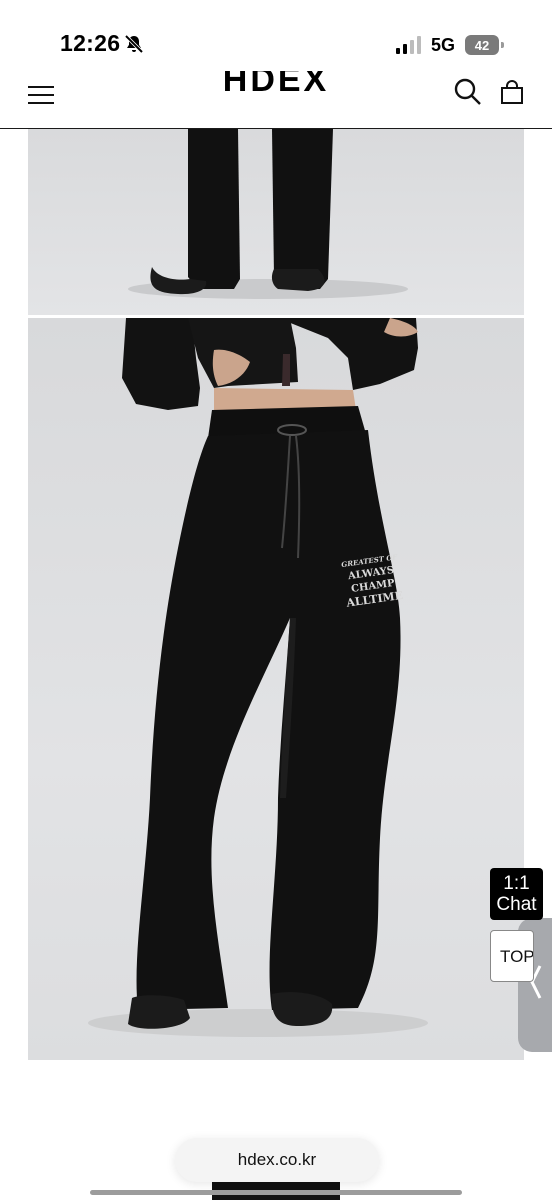 This screenshot has height=1200, width=552. Describe the element at coordinates (276, 1192) in the screenshot. I see `home-indicator` at that location.